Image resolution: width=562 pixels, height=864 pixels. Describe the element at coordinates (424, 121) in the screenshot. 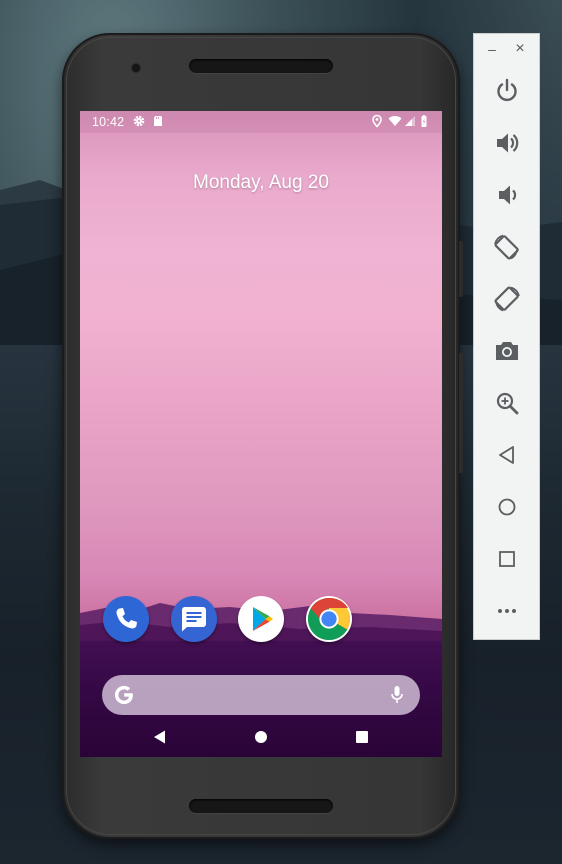

I see `battery-icon` at that location.